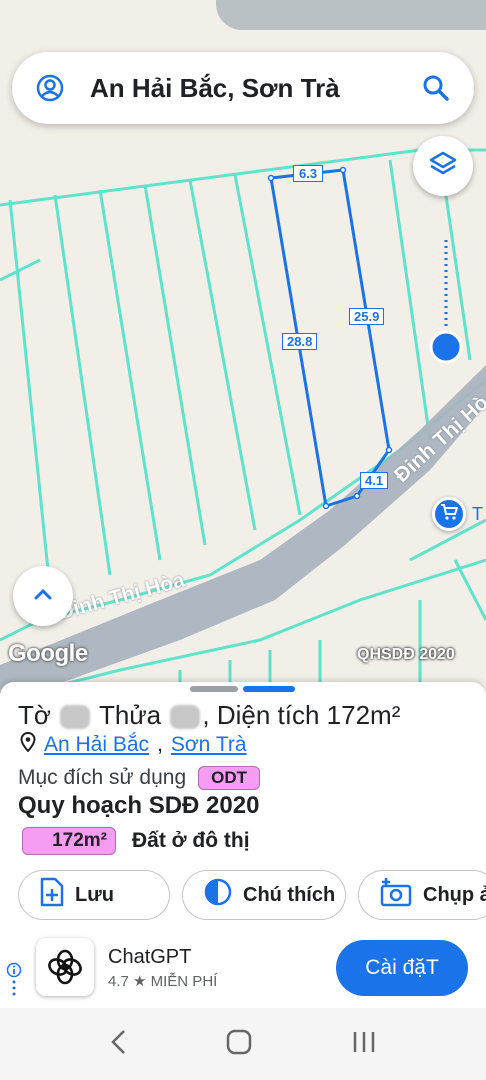  Describe the element at coordinates (422, 895) in the screenshot. I see `capture-button: Chụp ả` at that location.